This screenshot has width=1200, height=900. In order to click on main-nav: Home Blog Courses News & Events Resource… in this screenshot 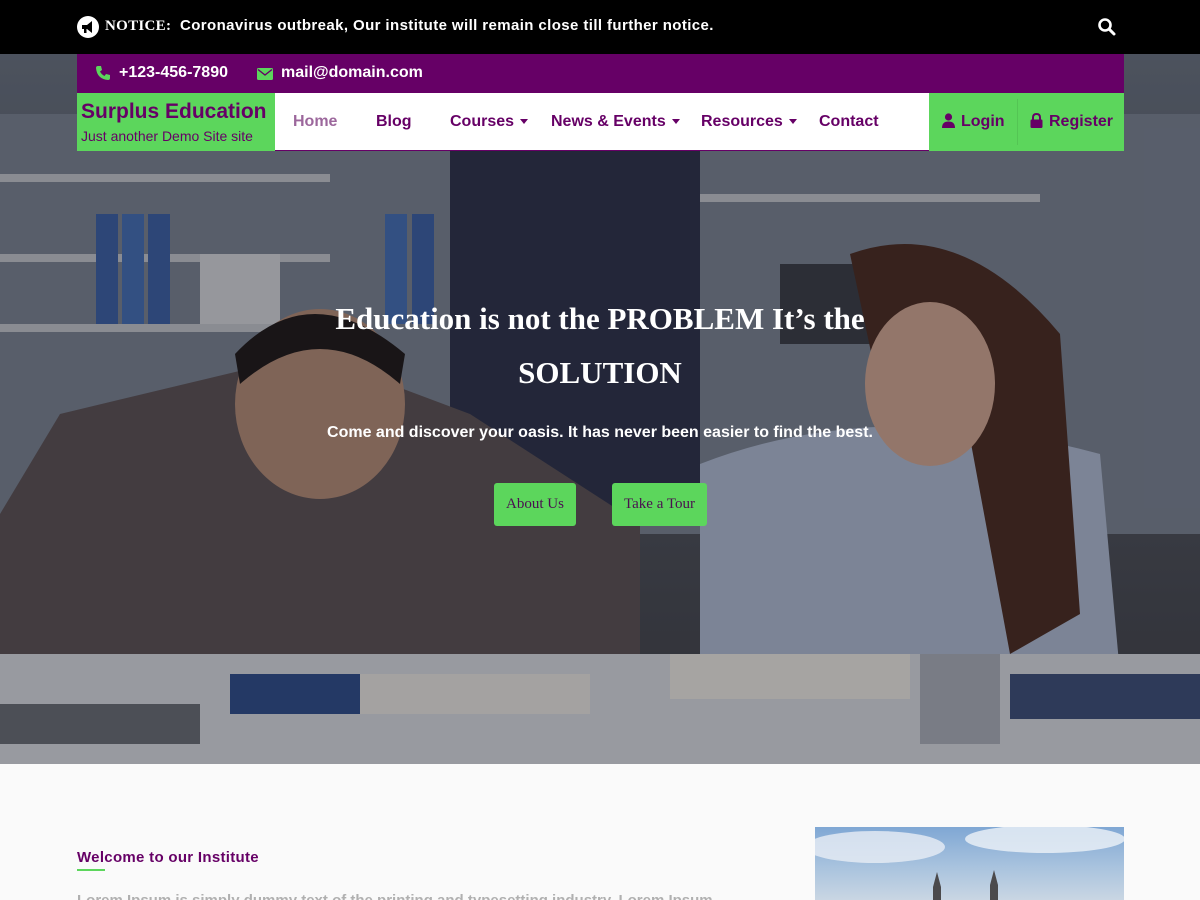, I will do `click(602, 122)`.